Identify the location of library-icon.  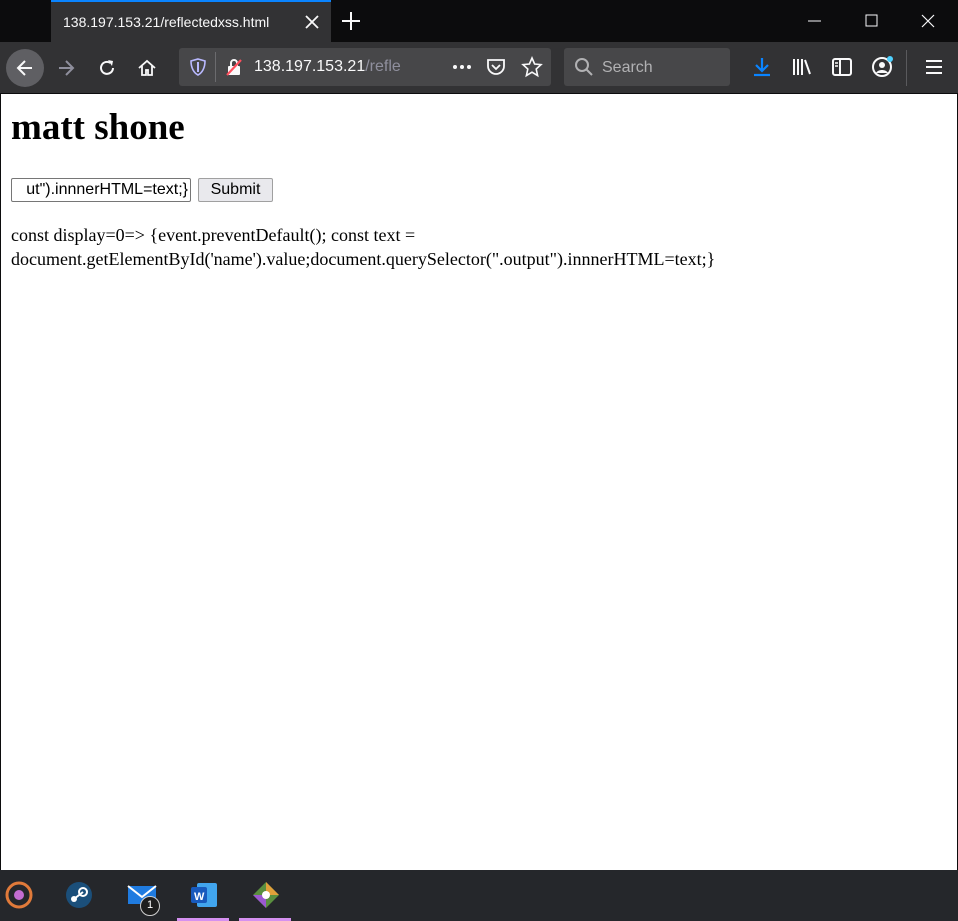
(802, 67).